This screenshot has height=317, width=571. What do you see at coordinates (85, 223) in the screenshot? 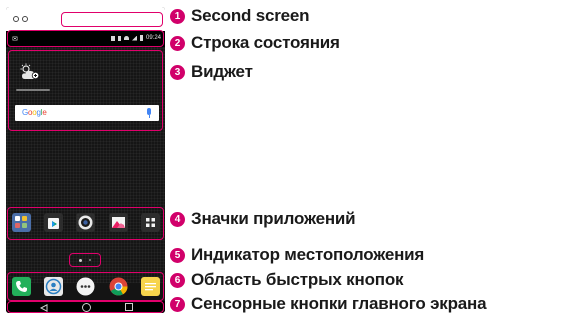
I see `app-icons-highlight` at bounding box center [85, 223].